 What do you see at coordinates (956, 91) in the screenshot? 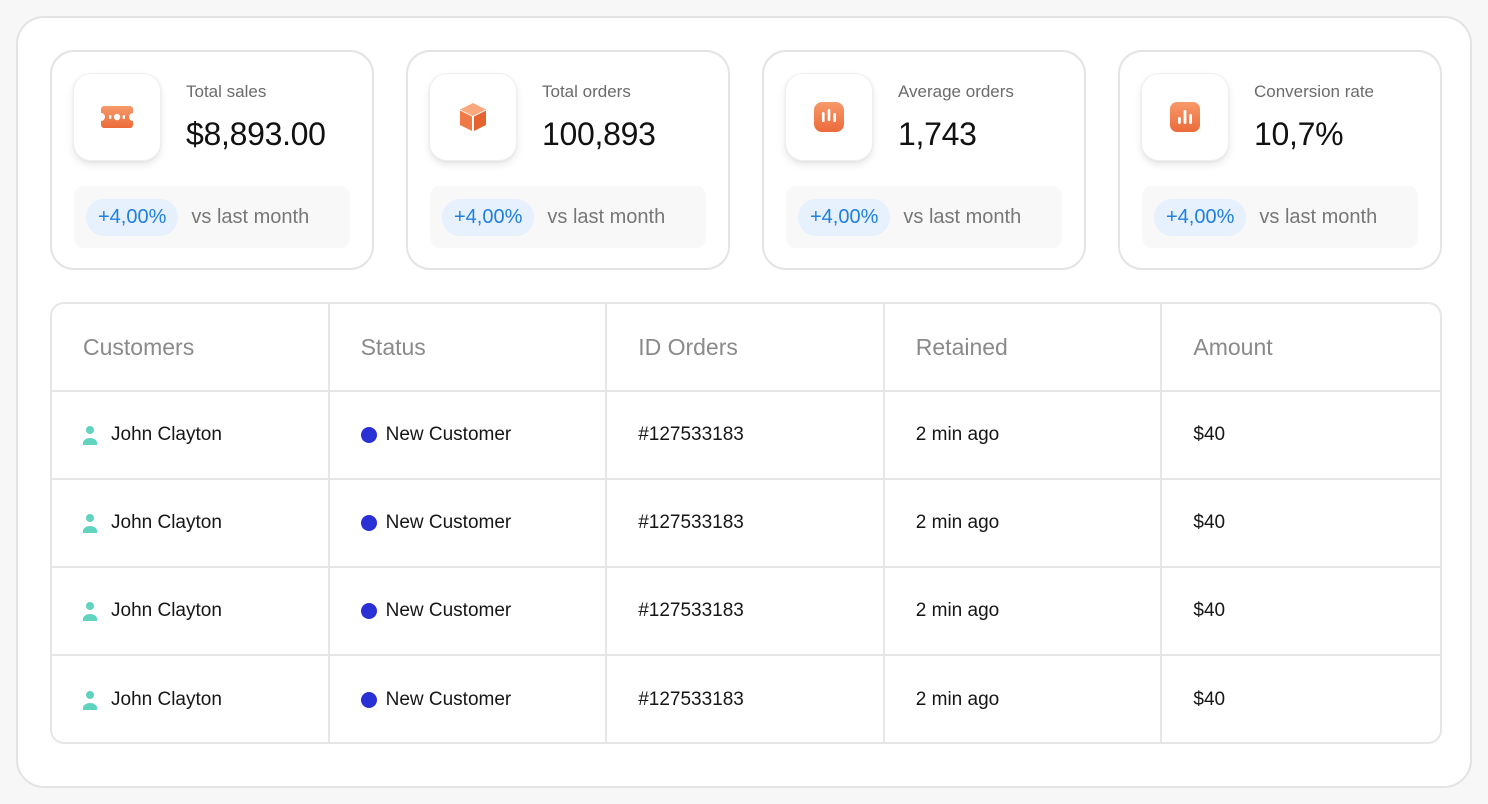
I see `stat-label: Average orders` at bounding box center [956, 91].